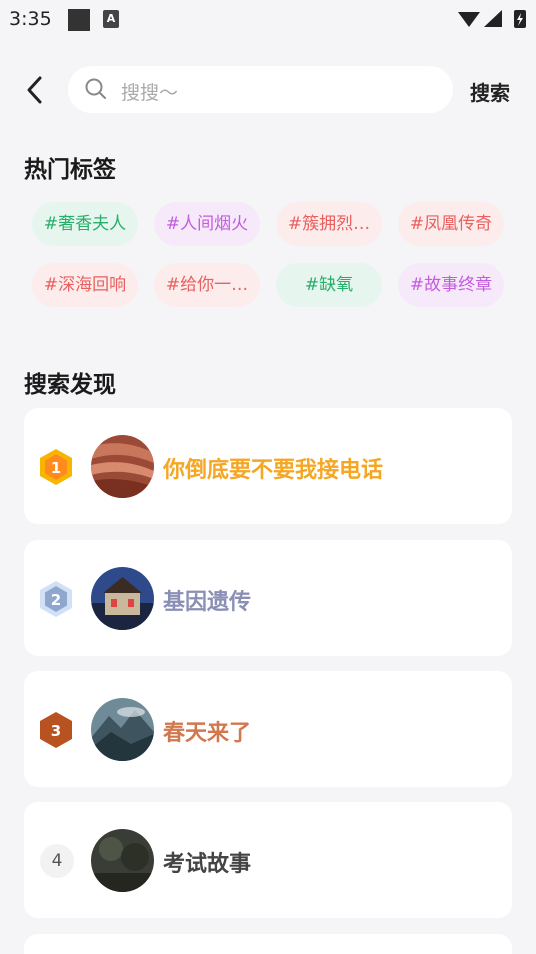 The height and width of the screenshot is (954, 536). I want to click on rank-2-badge-icon: 2, so click(56, 599).